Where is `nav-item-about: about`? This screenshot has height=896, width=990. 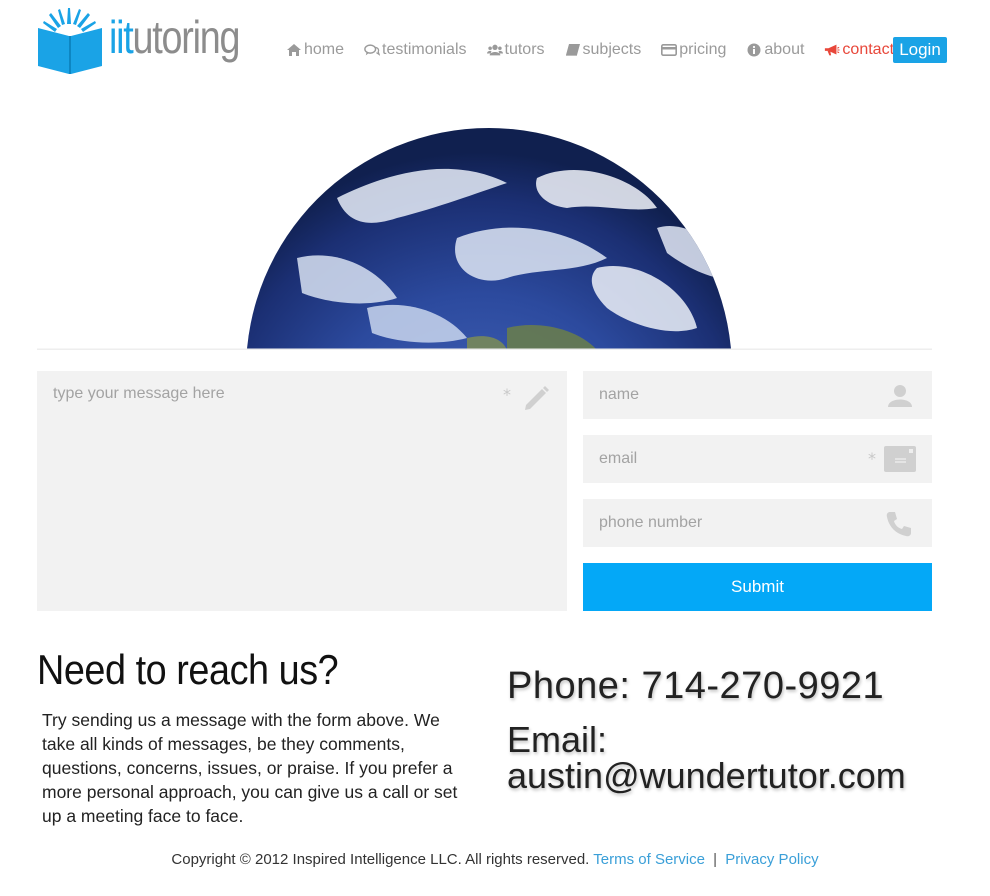
nav-item-about: about is located at coordinates (775, 50).